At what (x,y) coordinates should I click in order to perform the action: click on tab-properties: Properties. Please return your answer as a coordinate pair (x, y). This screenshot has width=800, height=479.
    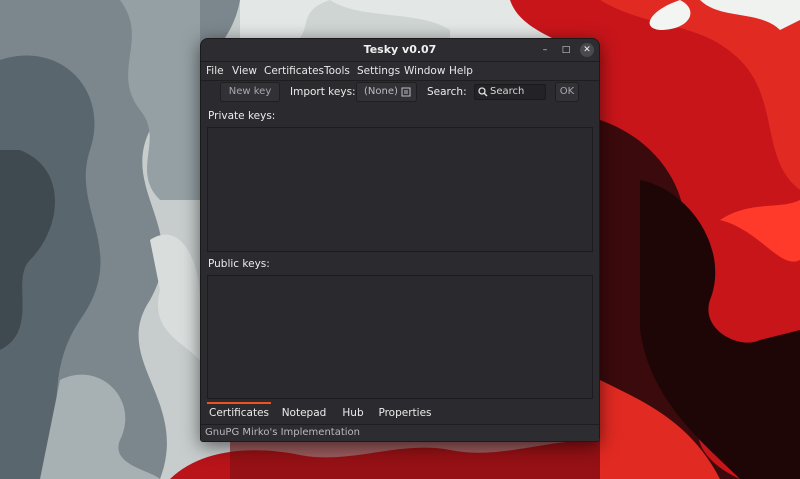
    Looking at the image, I should click on (405, 413).